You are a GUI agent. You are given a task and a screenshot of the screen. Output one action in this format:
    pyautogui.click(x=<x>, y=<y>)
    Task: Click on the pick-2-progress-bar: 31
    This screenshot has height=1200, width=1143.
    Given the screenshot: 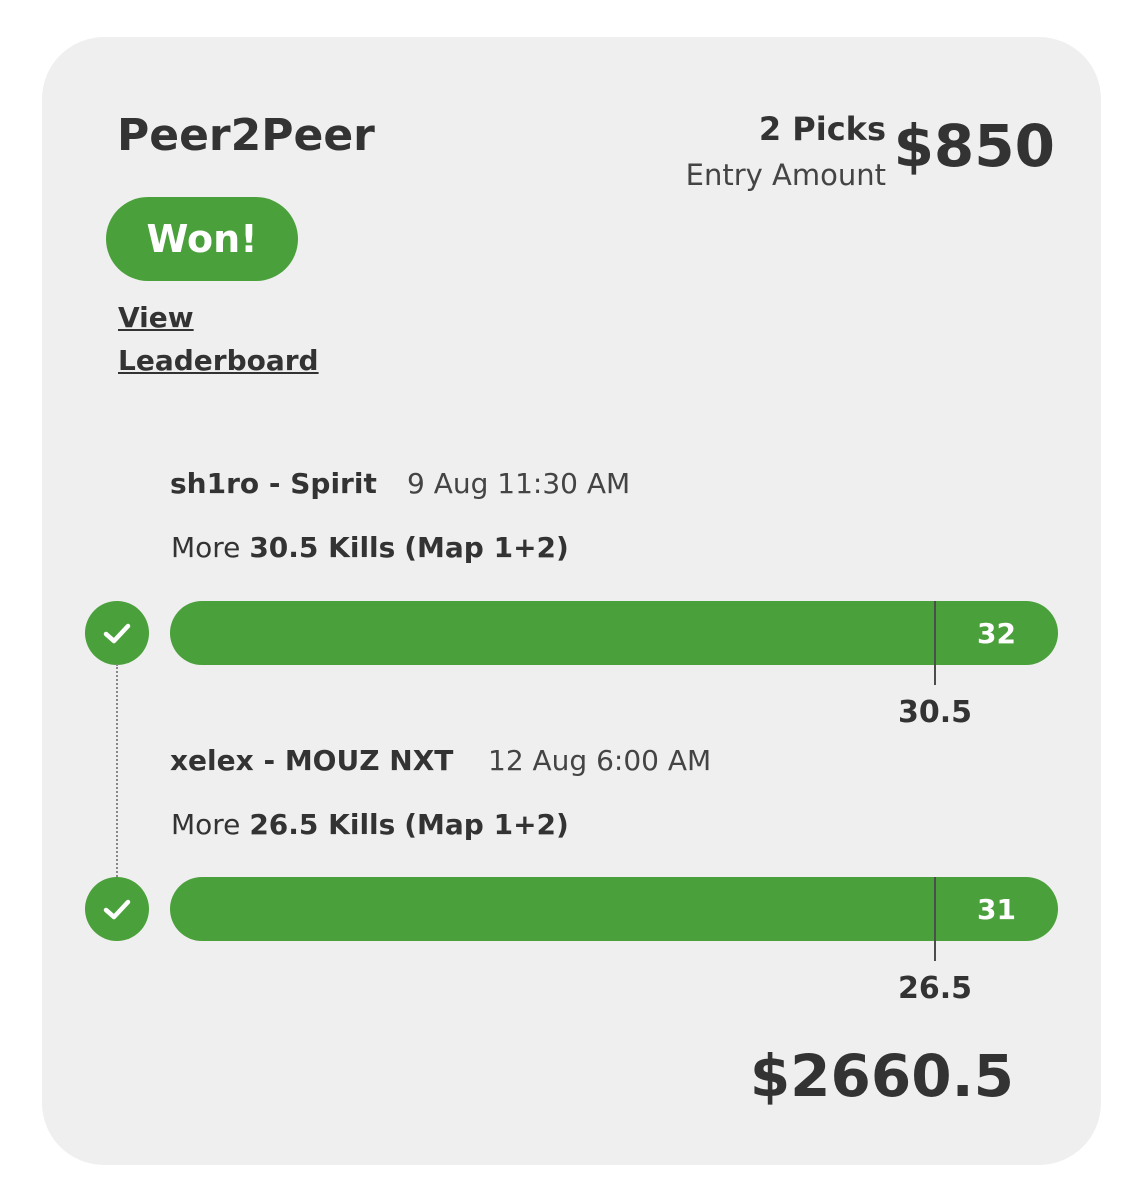 What is the action you would take?
    pyautogui.click(x=614, y=909)
    